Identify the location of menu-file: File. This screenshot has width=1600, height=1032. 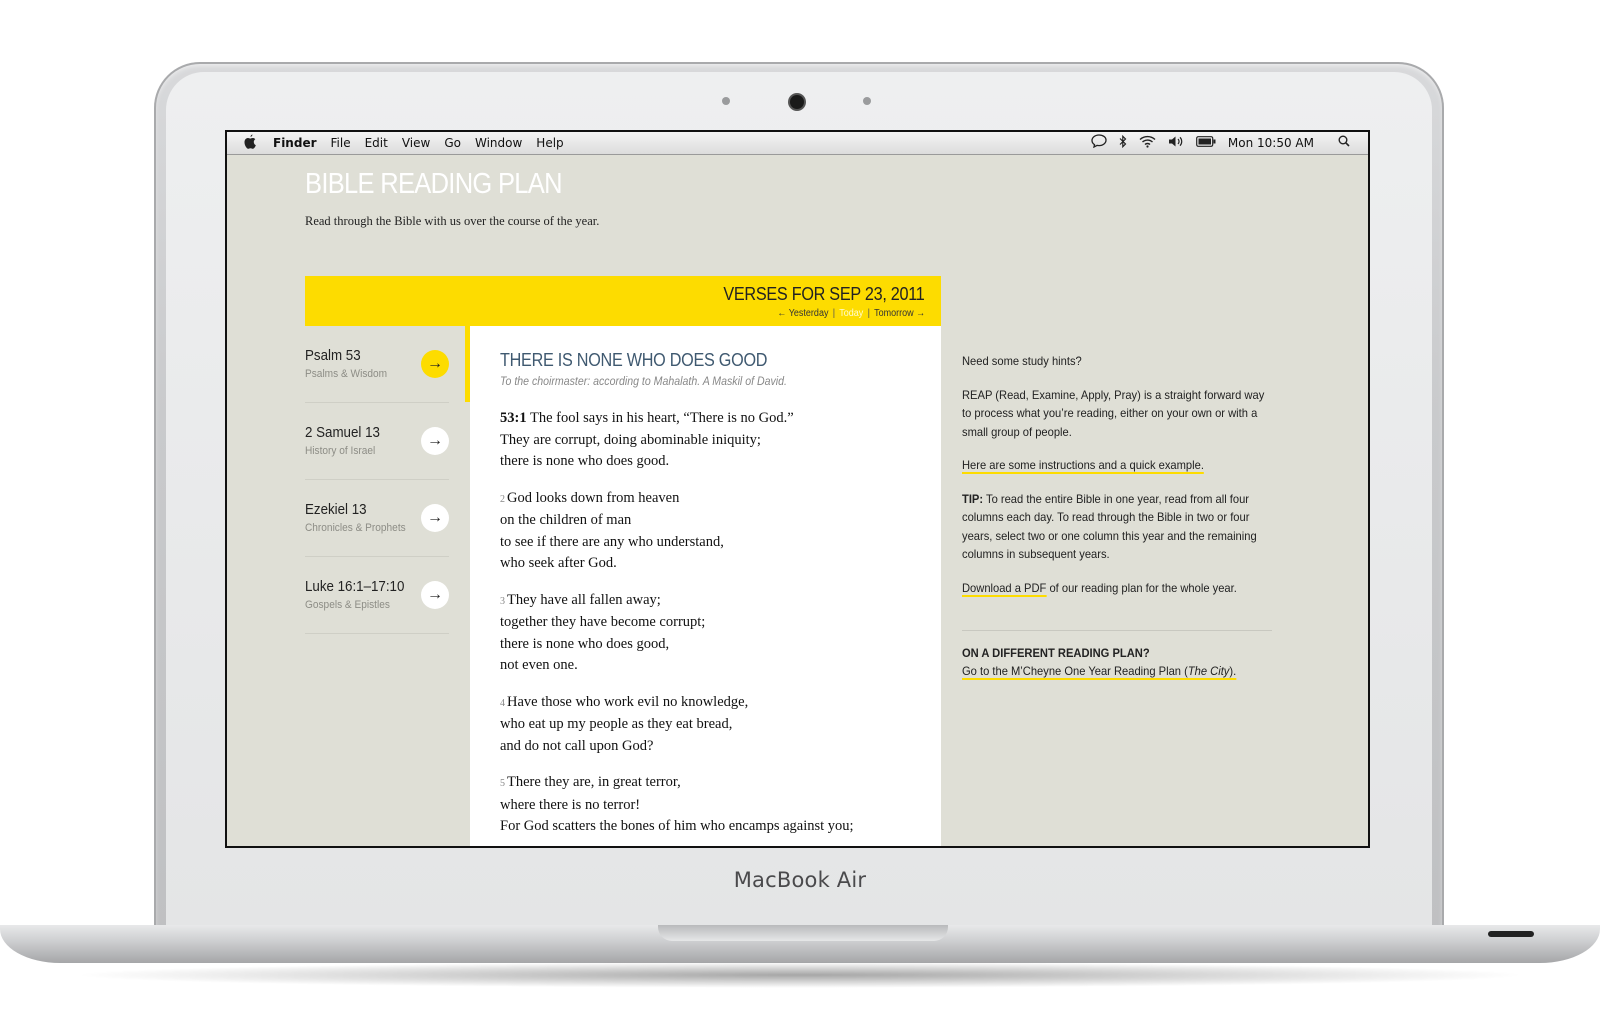
(341, 143).